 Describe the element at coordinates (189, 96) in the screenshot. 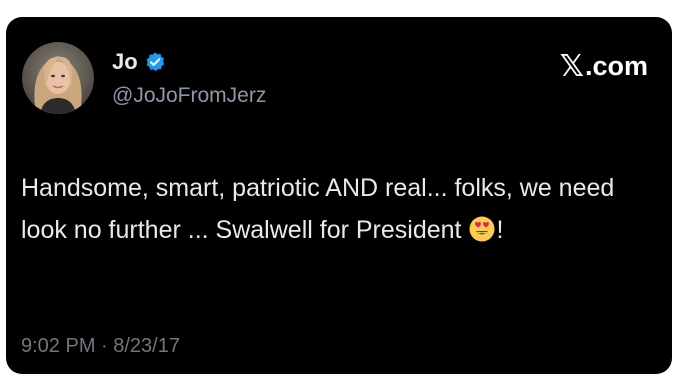

I see `handle: @JoJoFromJerz` at that location.